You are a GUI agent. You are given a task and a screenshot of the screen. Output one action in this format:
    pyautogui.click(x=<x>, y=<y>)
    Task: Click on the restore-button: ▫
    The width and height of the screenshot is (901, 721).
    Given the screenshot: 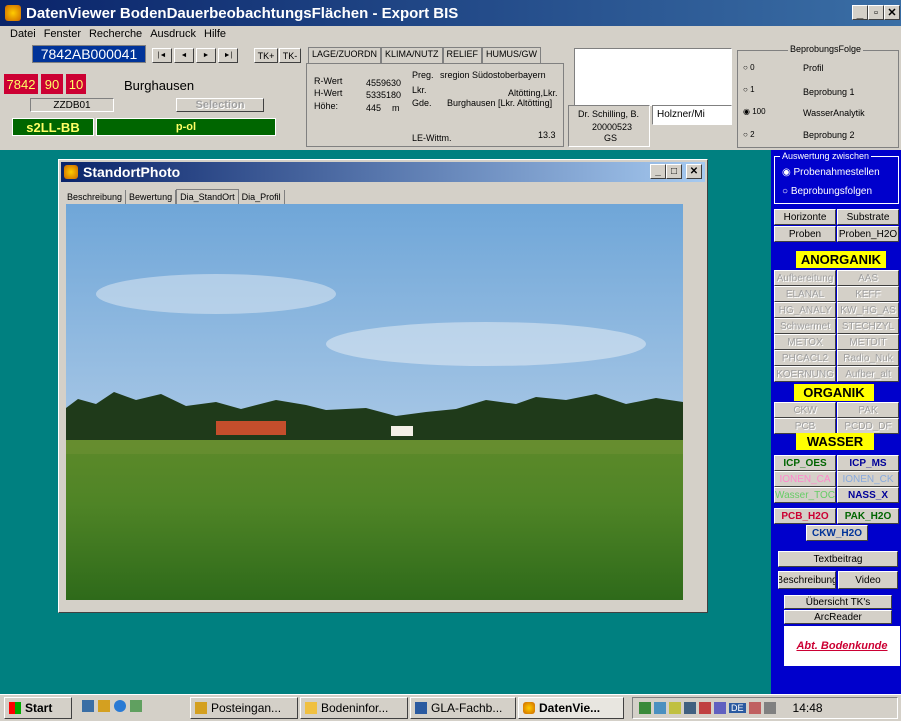 What is the action you would take?
    pyautogui.click(x=876, y=12)
    